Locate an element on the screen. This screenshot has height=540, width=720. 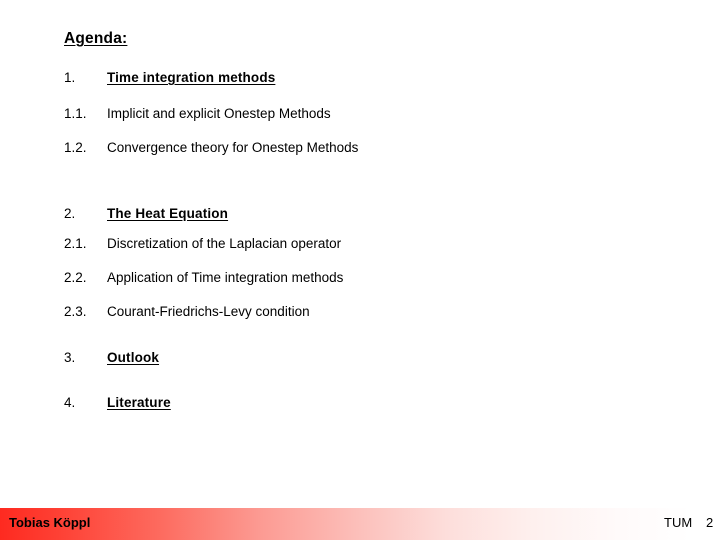
agenda-item-number: 1.2. is located at coordinates (75, 147).